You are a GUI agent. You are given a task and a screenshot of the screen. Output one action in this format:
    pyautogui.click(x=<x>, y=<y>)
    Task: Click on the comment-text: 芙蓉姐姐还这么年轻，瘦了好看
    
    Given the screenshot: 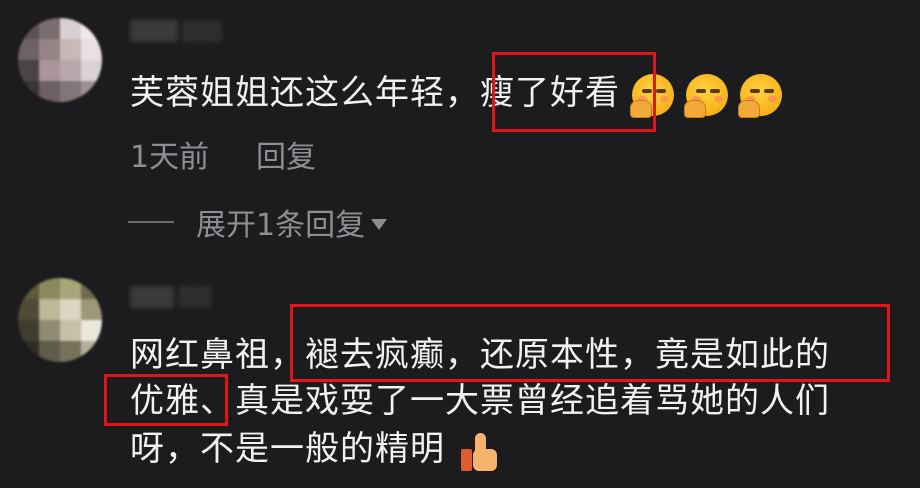 What is the action you would take?
    pyautogui.click(x=456, y=94)
    